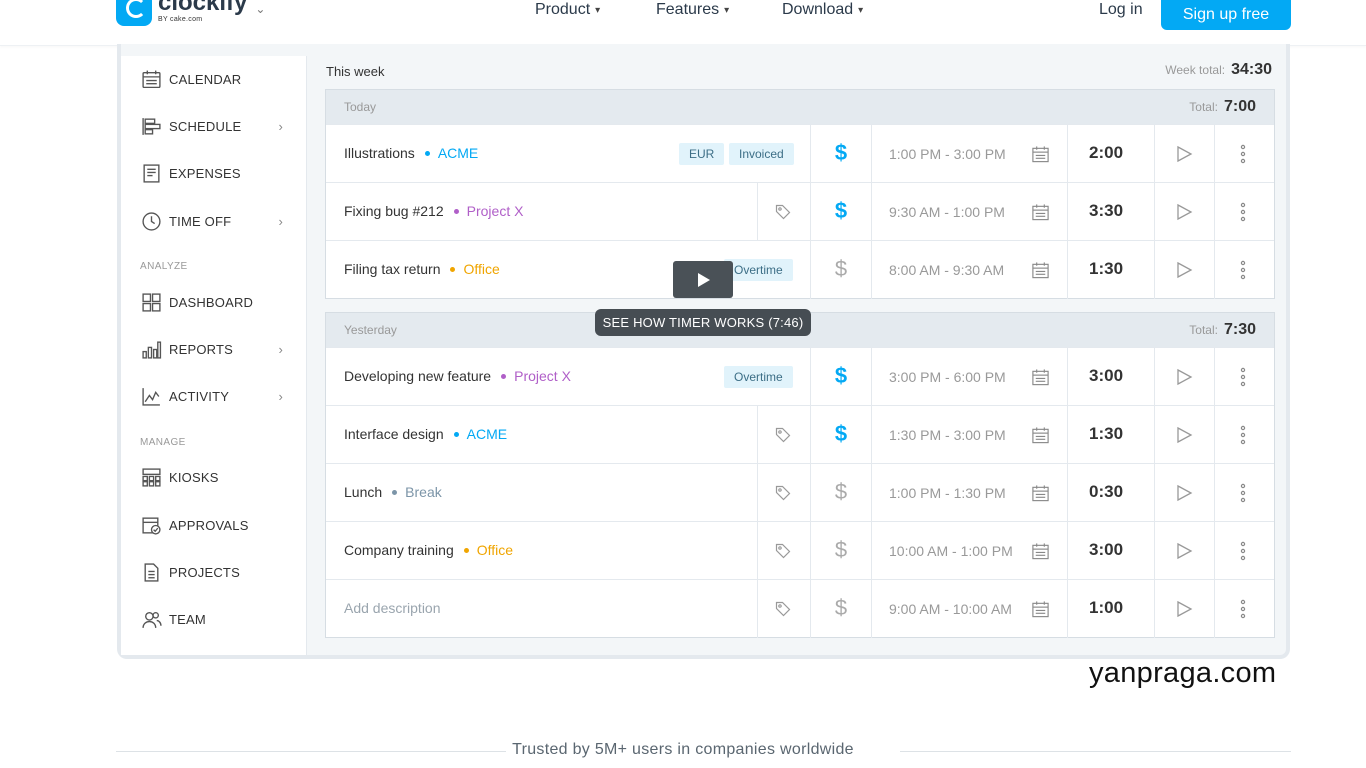 The height and width of the screenshot is (768, 1366). I want to click on time-range: 9:30 AM - 1:00 PM, so click(947, 212).